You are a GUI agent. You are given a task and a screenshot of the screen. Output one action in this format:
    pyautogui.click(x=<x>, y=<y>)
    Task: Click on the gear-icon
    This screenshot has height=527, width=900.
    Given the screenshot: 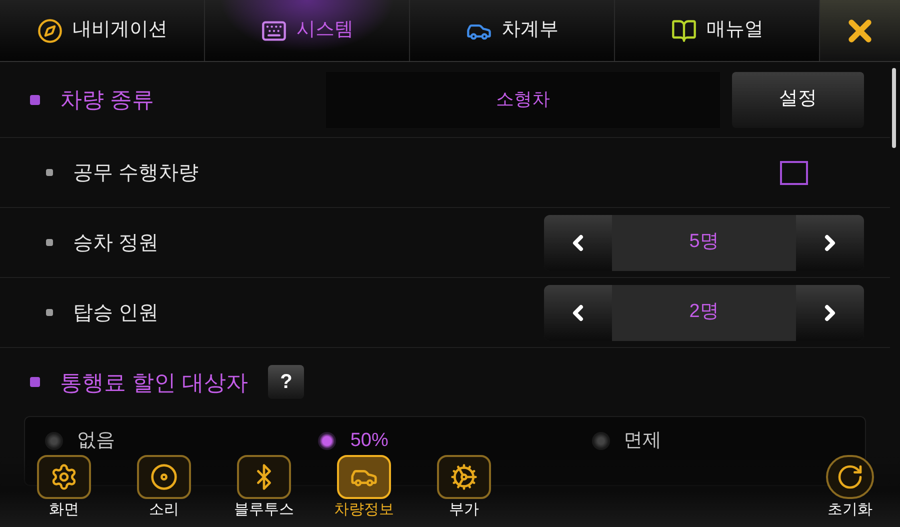 What is the action you would take?
    pyautogui.click(x=64, y=476)
    